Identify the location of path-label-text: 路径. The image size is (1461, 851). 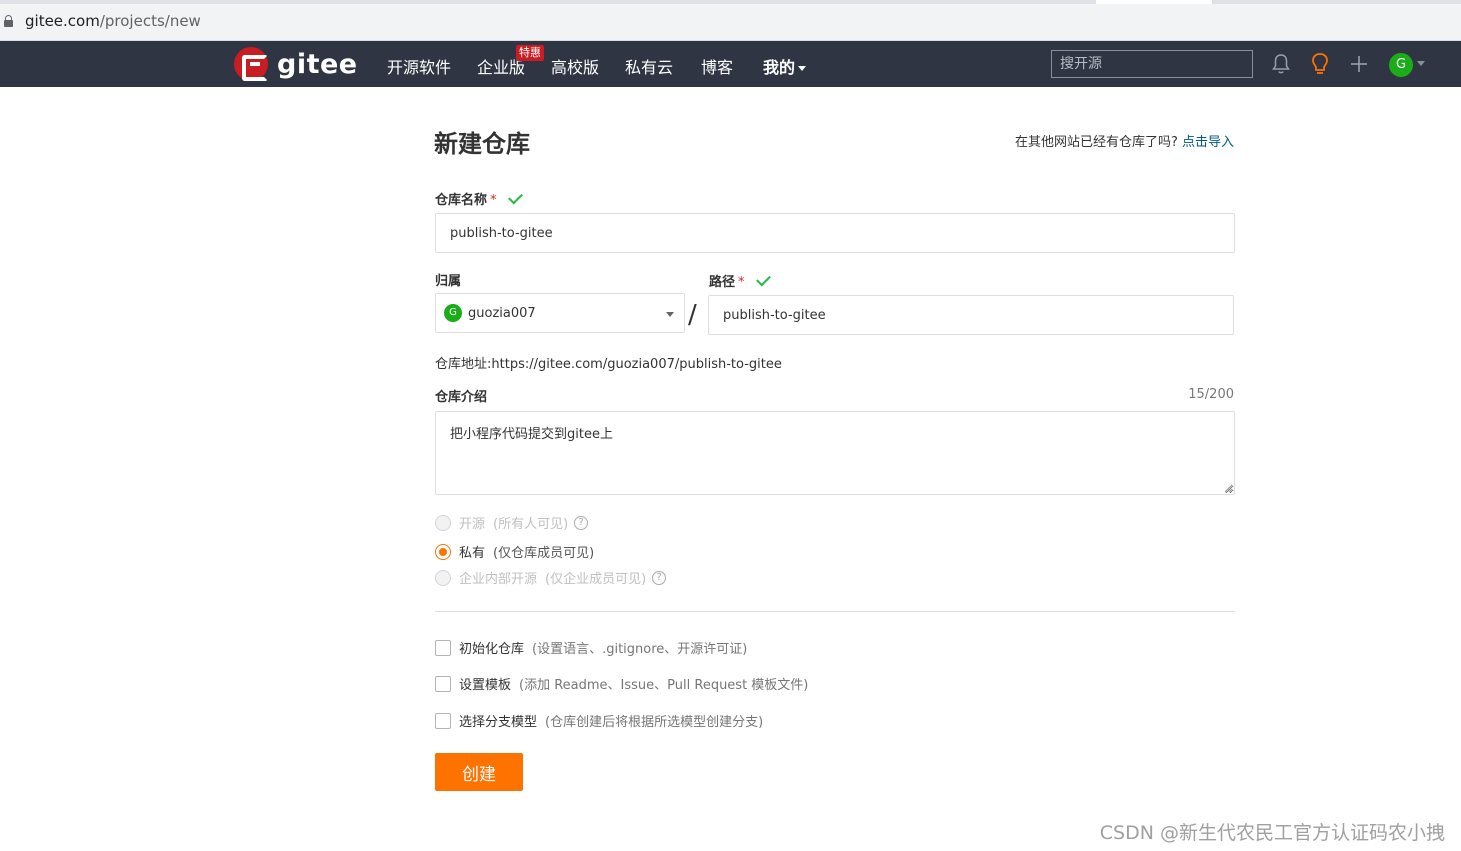
(722, 282).